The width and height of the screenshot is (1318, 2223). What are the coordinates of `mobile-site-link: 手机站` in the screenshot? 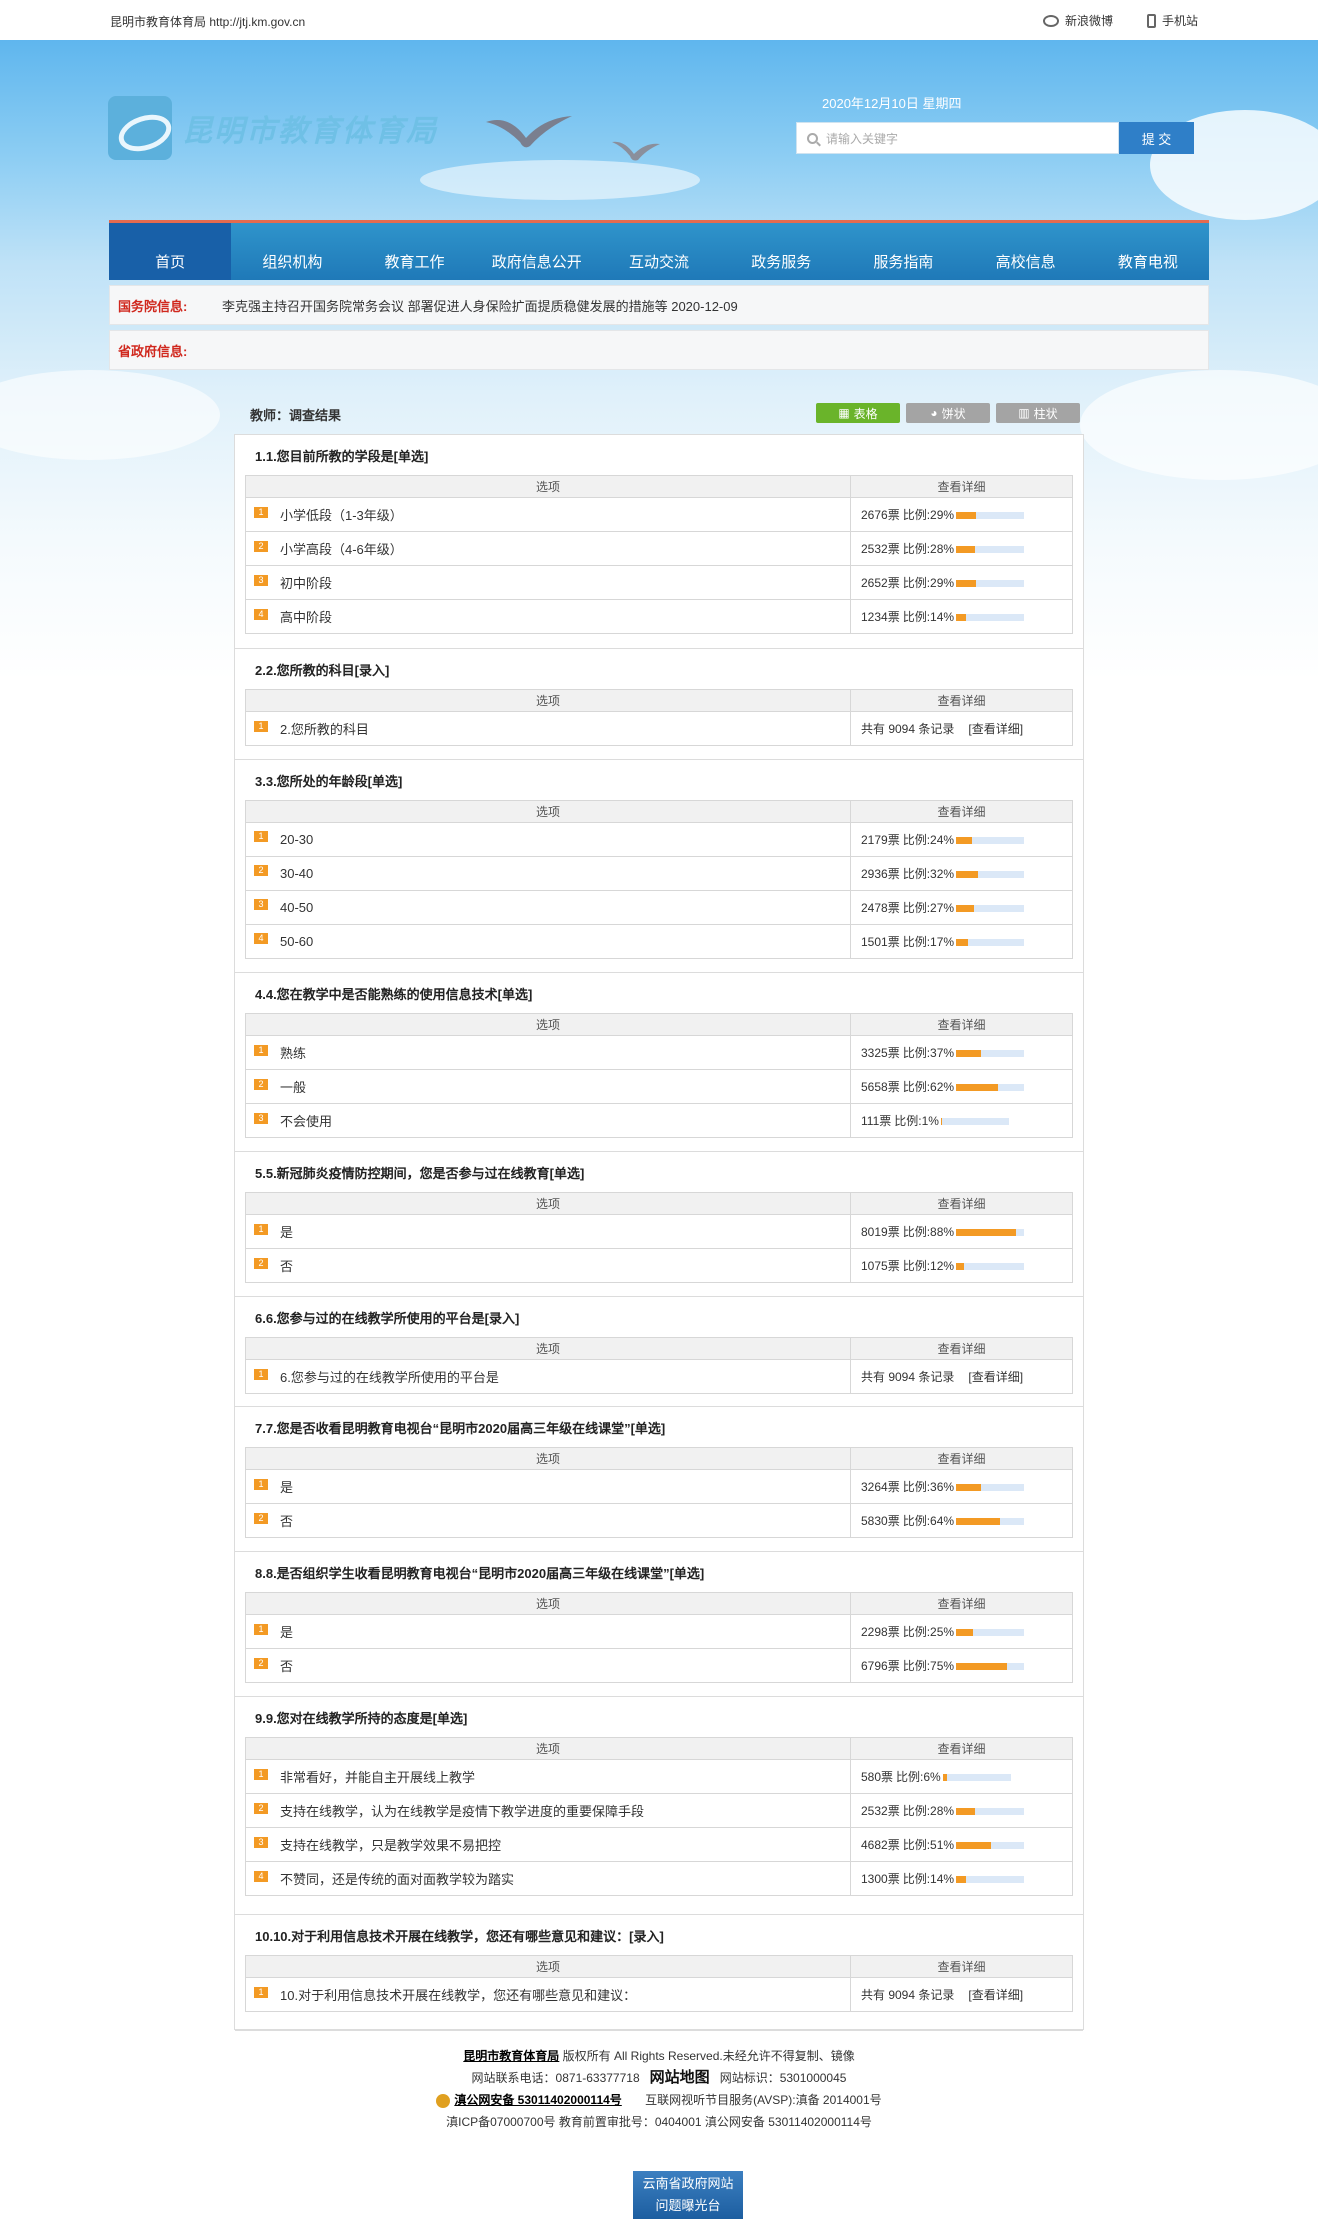 It's located at (1172, 20).